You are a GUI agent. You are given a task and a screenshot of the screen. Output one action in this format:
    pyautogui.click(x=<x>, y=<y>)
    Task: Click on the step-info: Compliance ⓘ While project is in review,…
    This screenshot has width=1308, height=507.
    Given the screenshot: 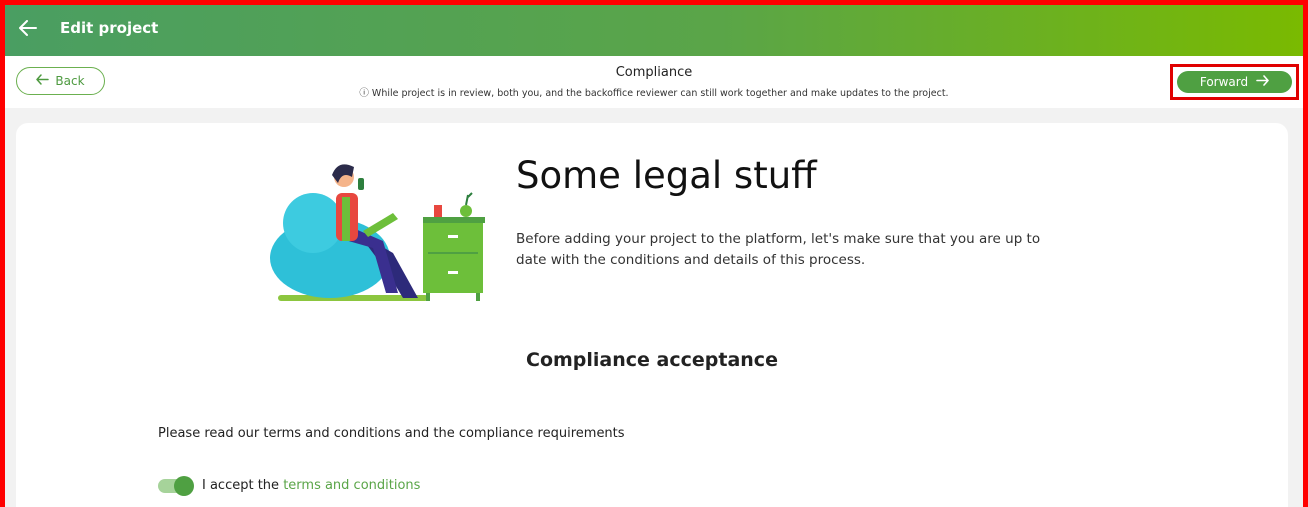 What is the action you would take?
    pyautogui.click(x=654, y=82)
    